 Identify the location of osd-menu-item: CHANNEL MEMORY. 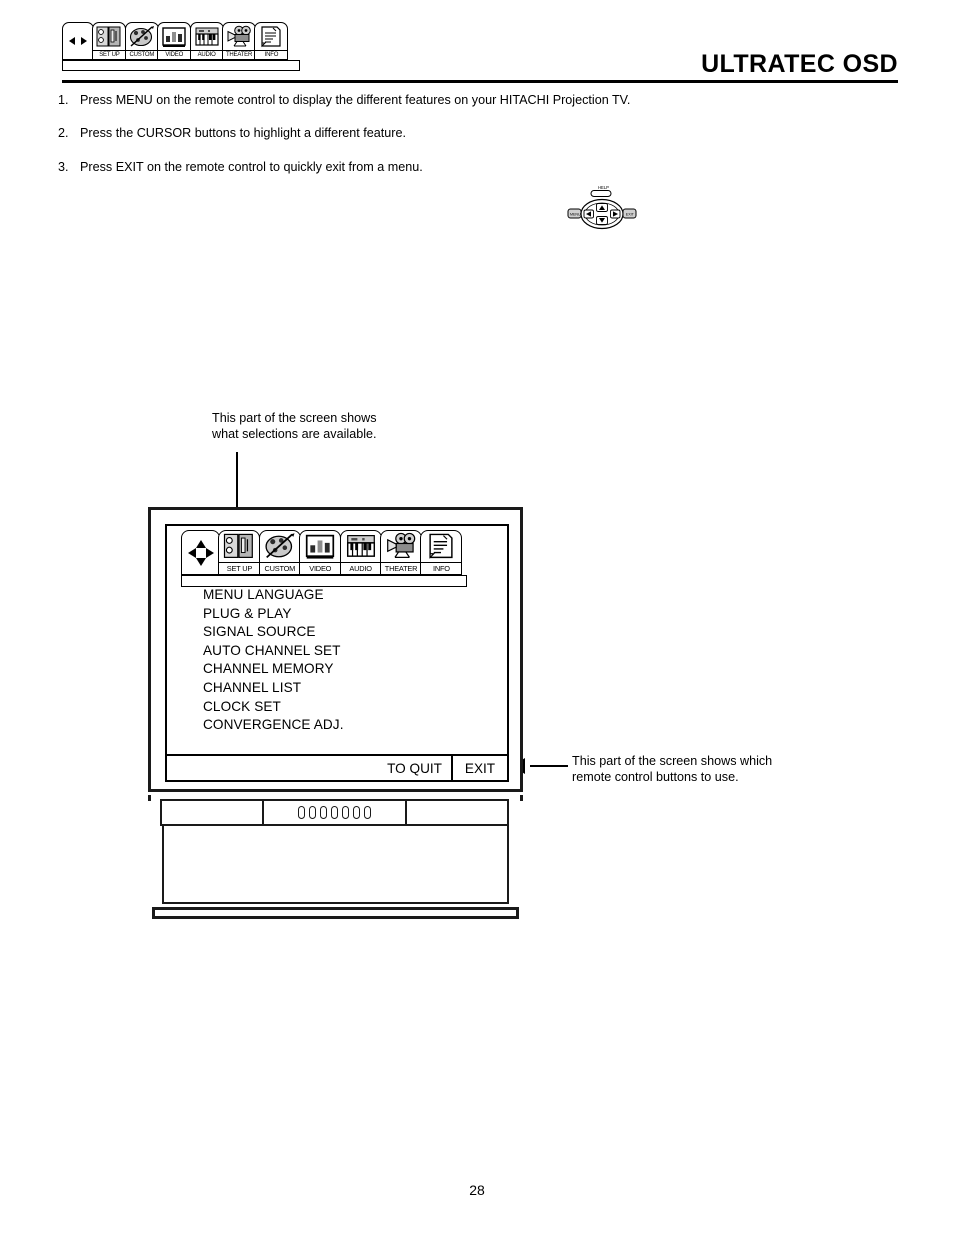
(355, 669).